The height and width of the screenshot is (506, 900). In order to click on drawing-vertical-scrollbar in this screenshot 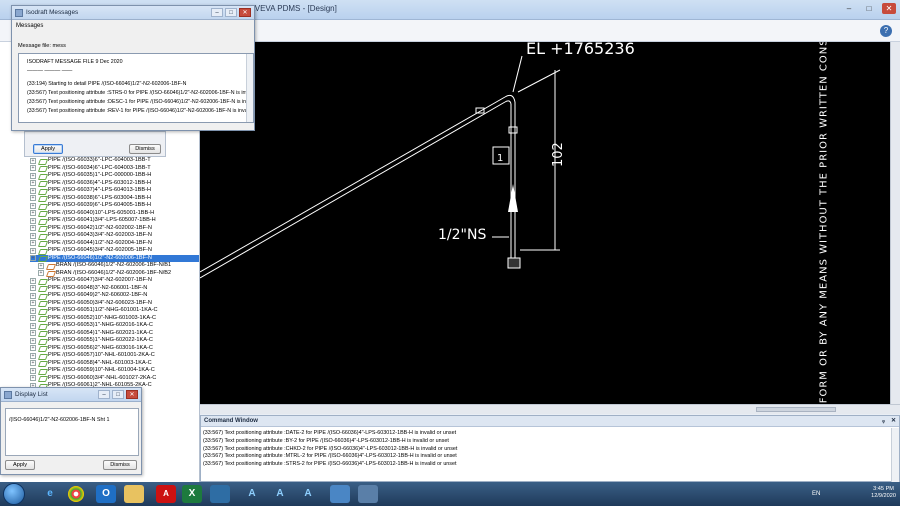, I will do `click(895, 223)`.